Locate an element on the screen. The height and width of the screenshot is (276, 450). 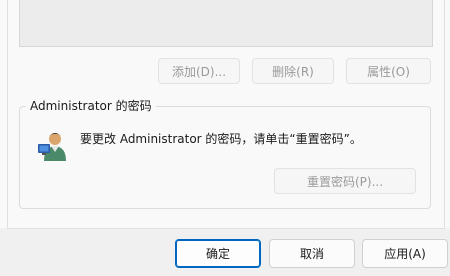
password-group-title: Administrator 的密码 is located at coordinates (91, 105).